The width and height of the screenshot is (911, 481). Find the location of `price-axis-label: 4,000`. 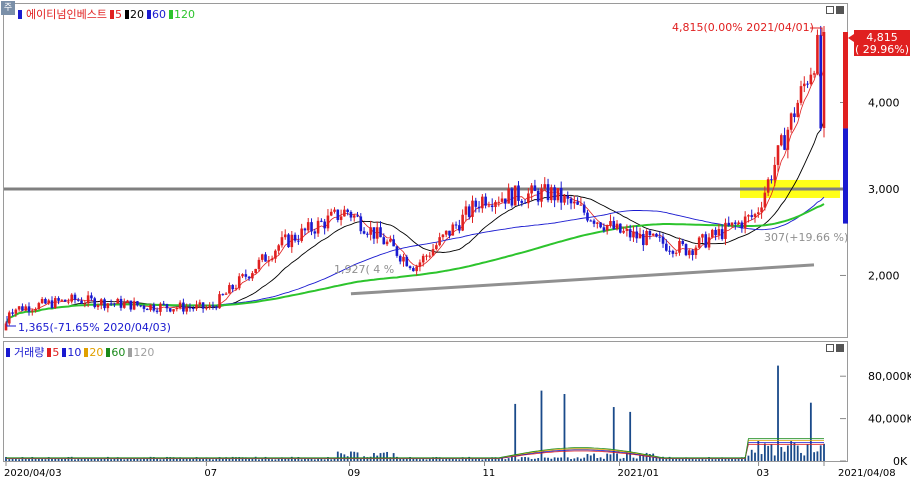

price-axis-label: 4,000 is located at coordinates (884, 102).